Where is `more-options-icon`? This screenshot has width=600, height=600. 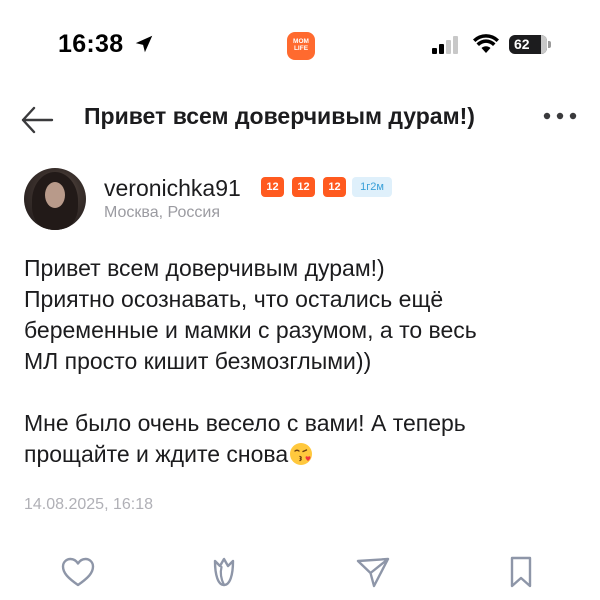
more-options-icon is located at coordinates (560, 116).